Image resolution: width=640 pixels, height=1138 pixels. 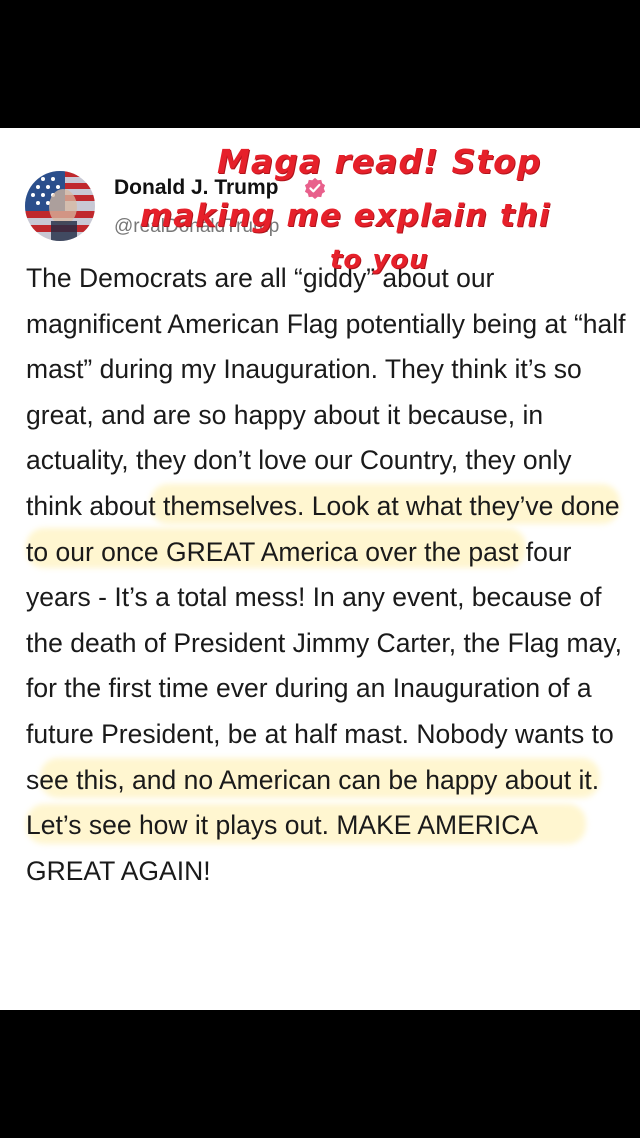 I want to click on overlay-caption-line: making me explain thi, so click(x=345, y=216).